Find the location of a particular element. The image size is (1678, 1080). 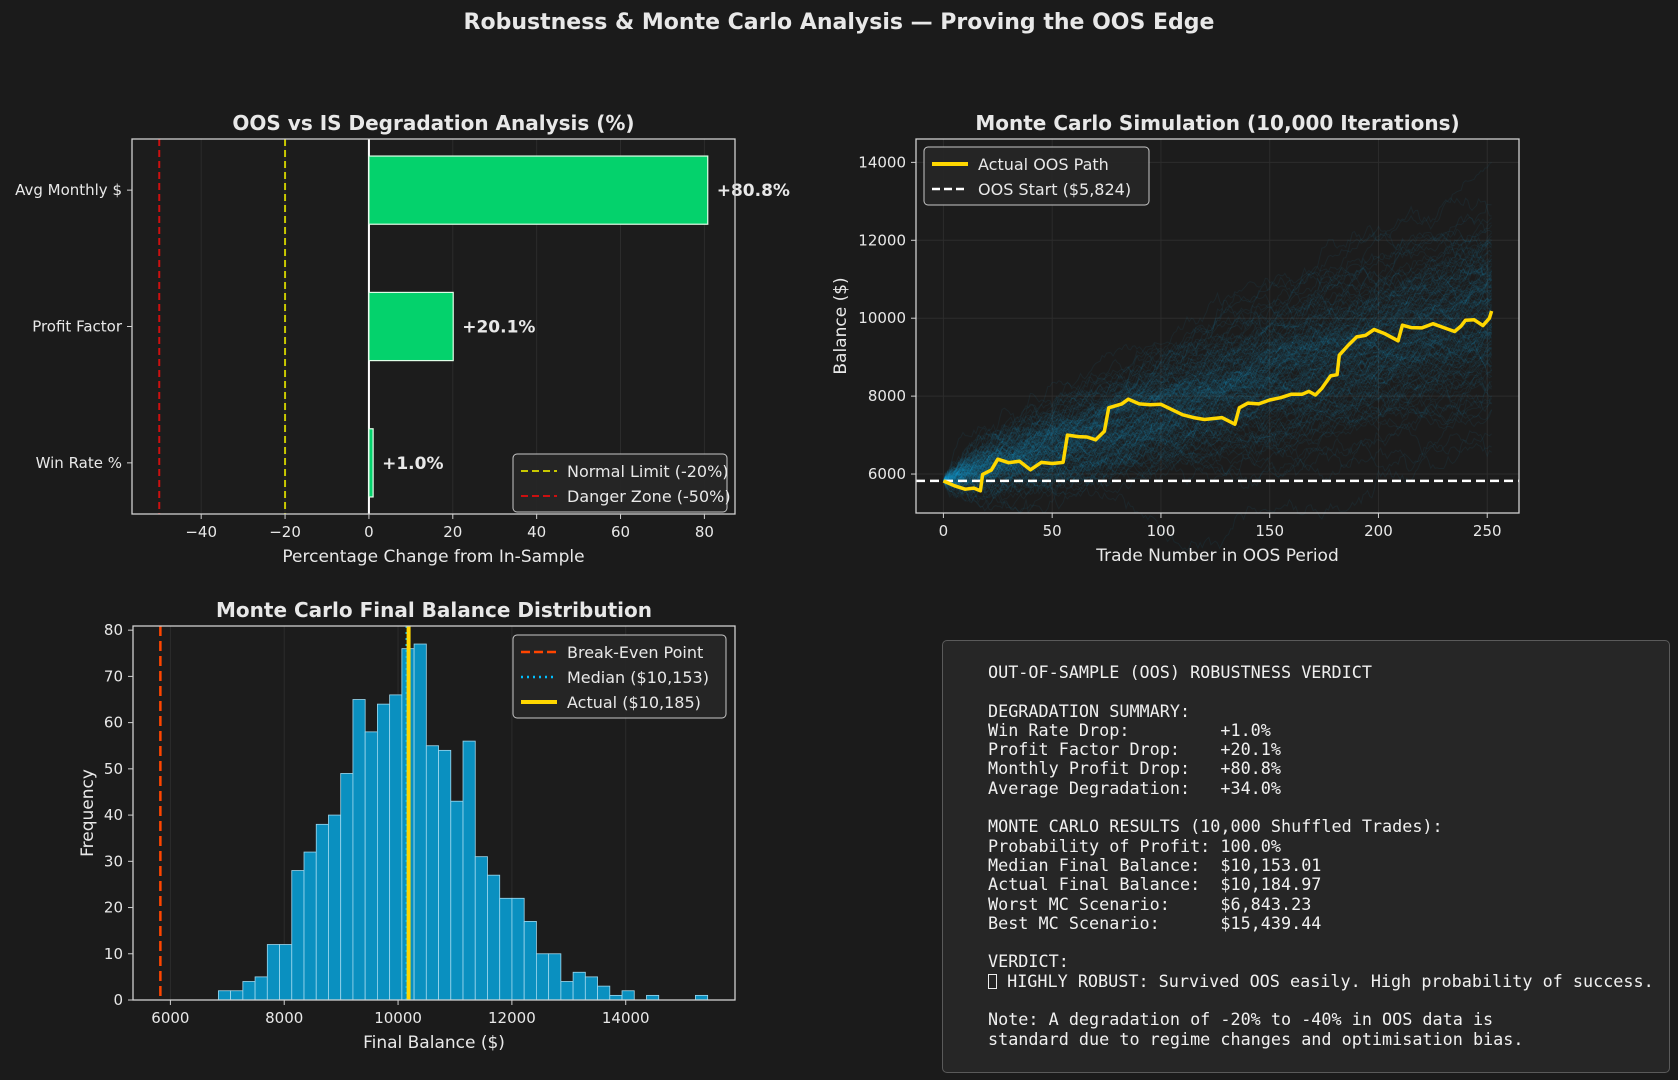

x-tick-label: 14000 is located at coordinates (626, 1018).